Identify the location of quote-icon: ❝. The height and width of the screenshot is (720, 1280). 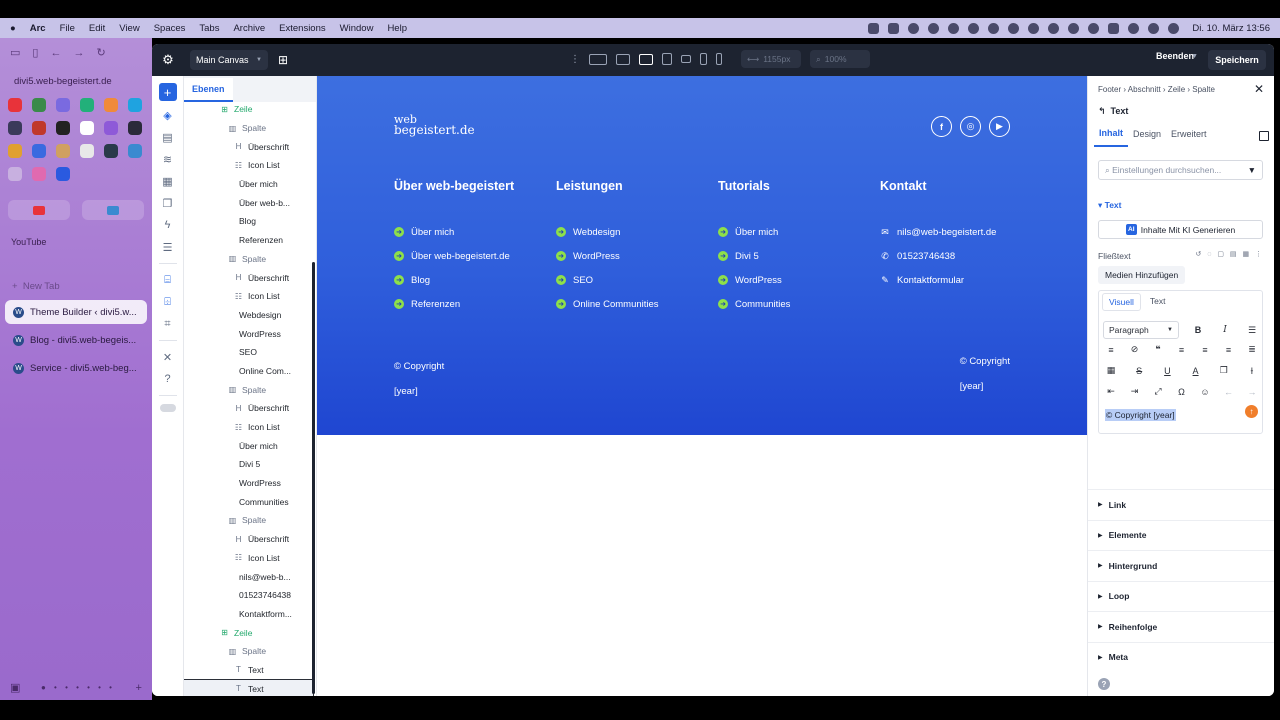
(1158, 349).